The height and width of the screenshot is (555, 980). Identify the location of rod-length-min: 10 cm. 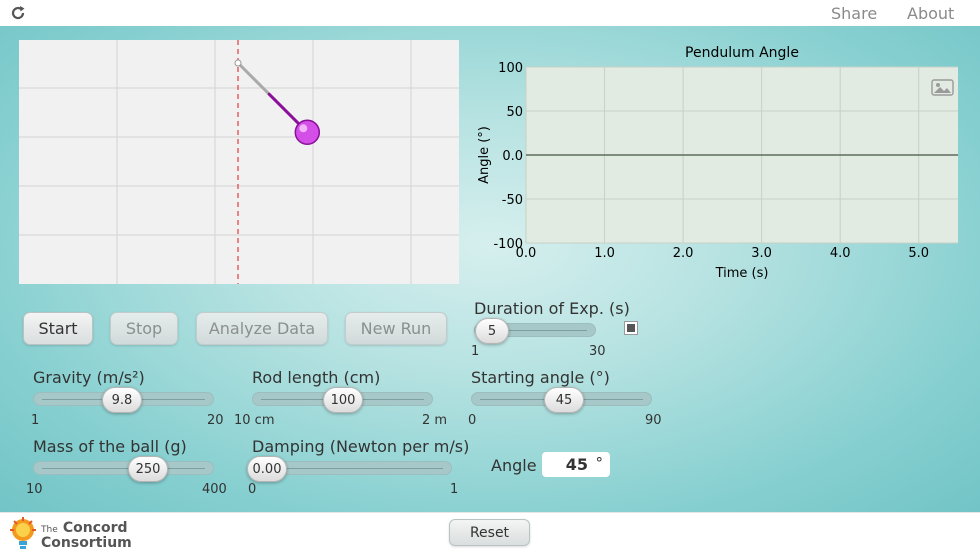
(254, 420).